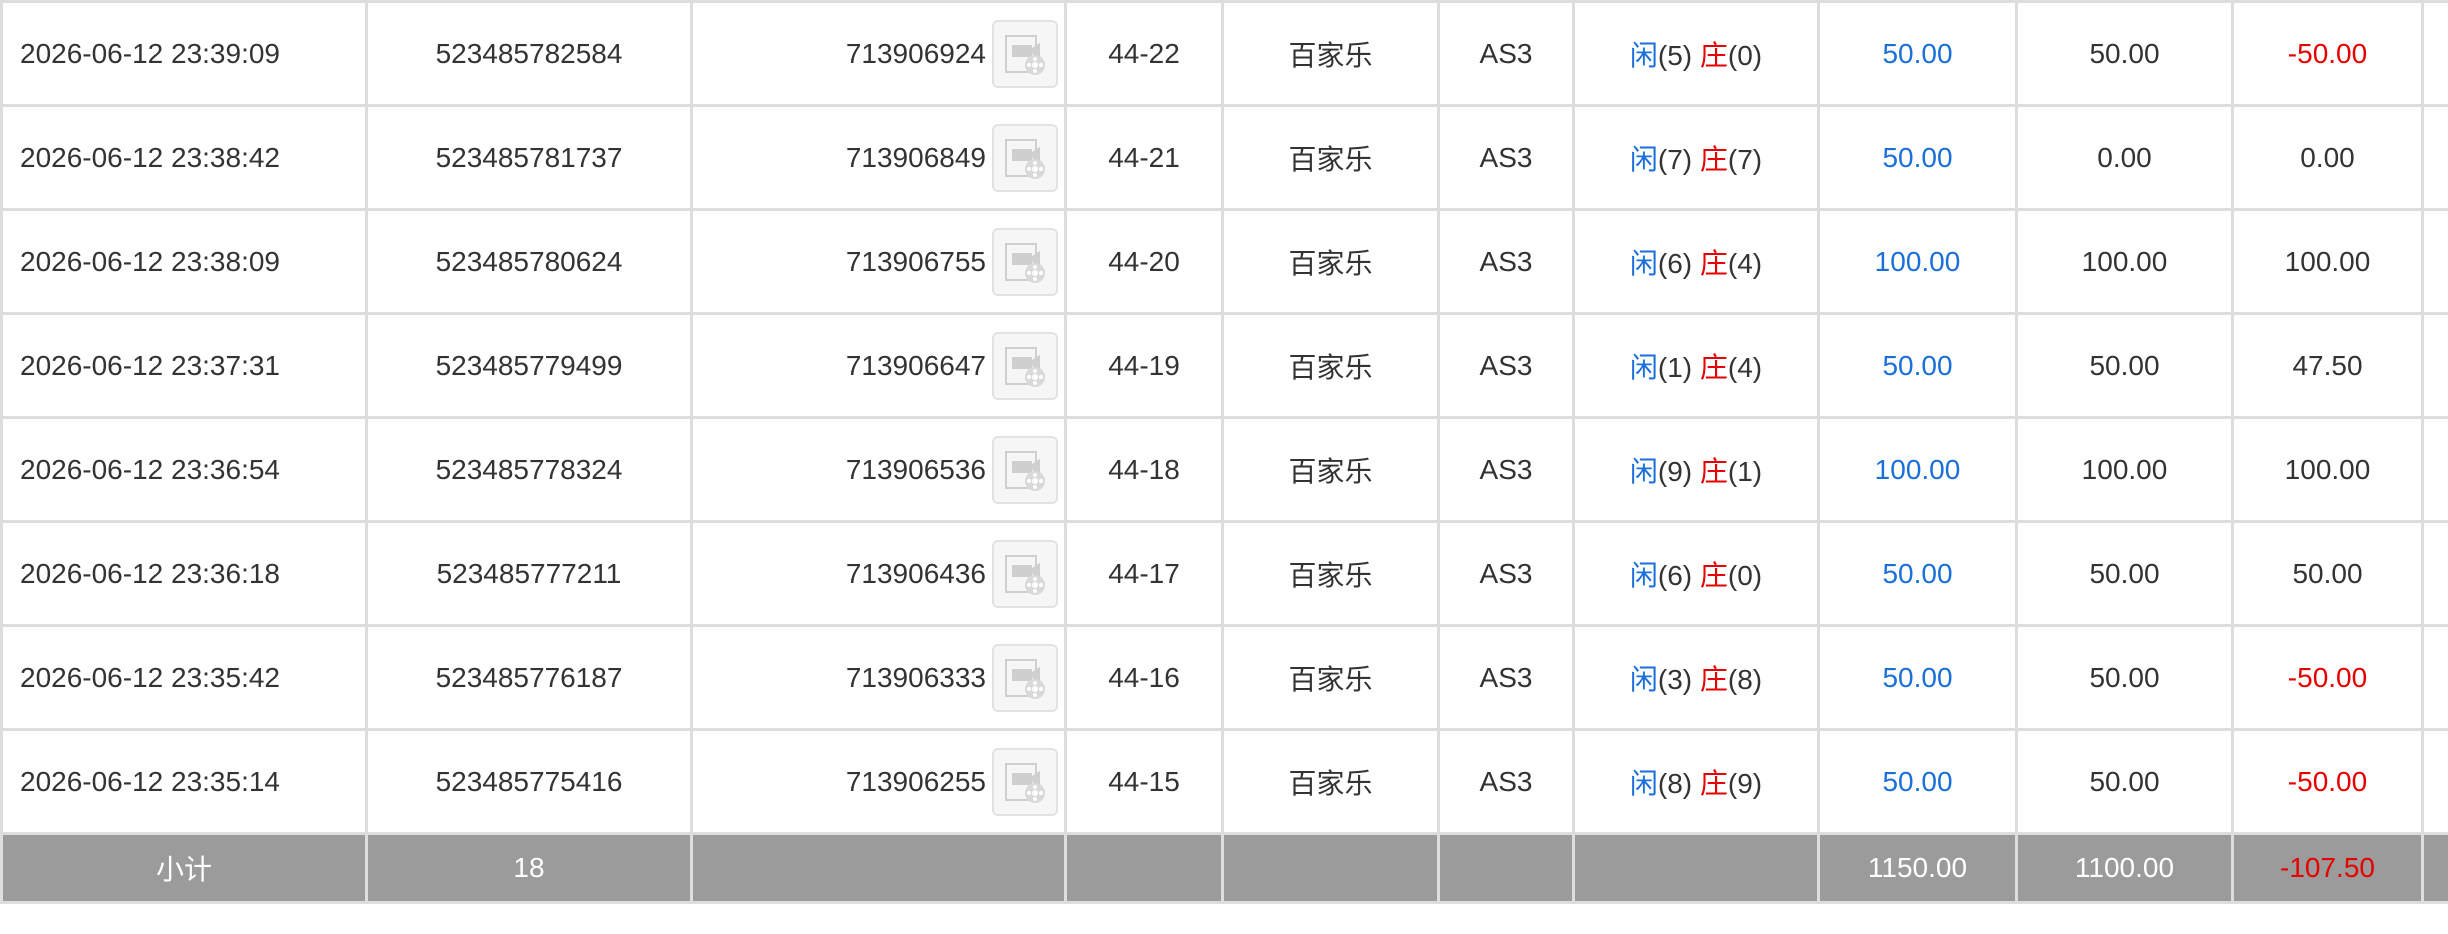 The image size is (2448, 934). What do you see at coordinates (1675, 159) in the screenshot?
I see `player-score: (7)` at bounding box center [1675, 159].